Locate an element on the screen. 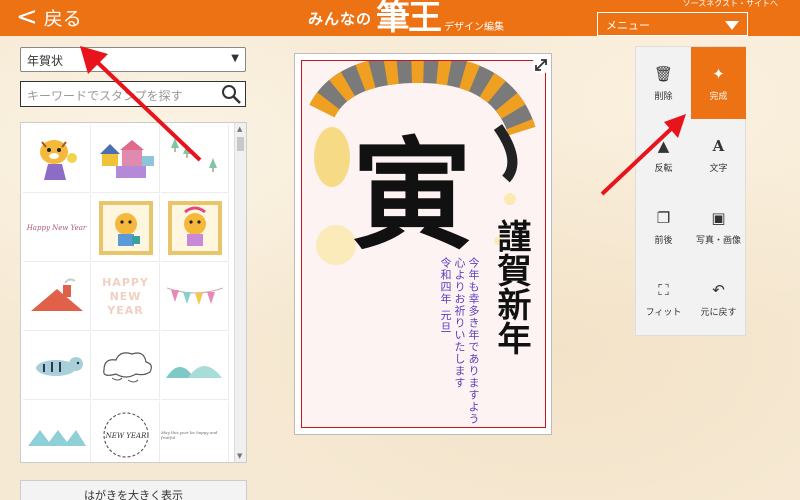 Image resolution: width=800 pixels, height=500 pixels. arrow-to-done is located at coordinates (637, 161).